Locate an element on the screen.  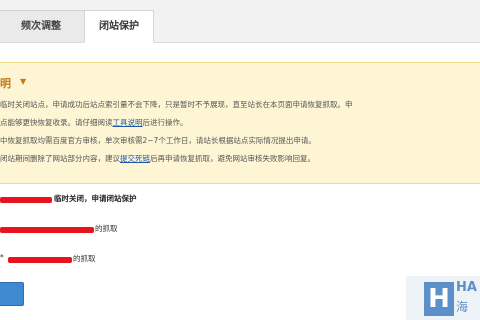
tab-bar: 频次调整 闭站保护 is located at coordinates (240, 21).